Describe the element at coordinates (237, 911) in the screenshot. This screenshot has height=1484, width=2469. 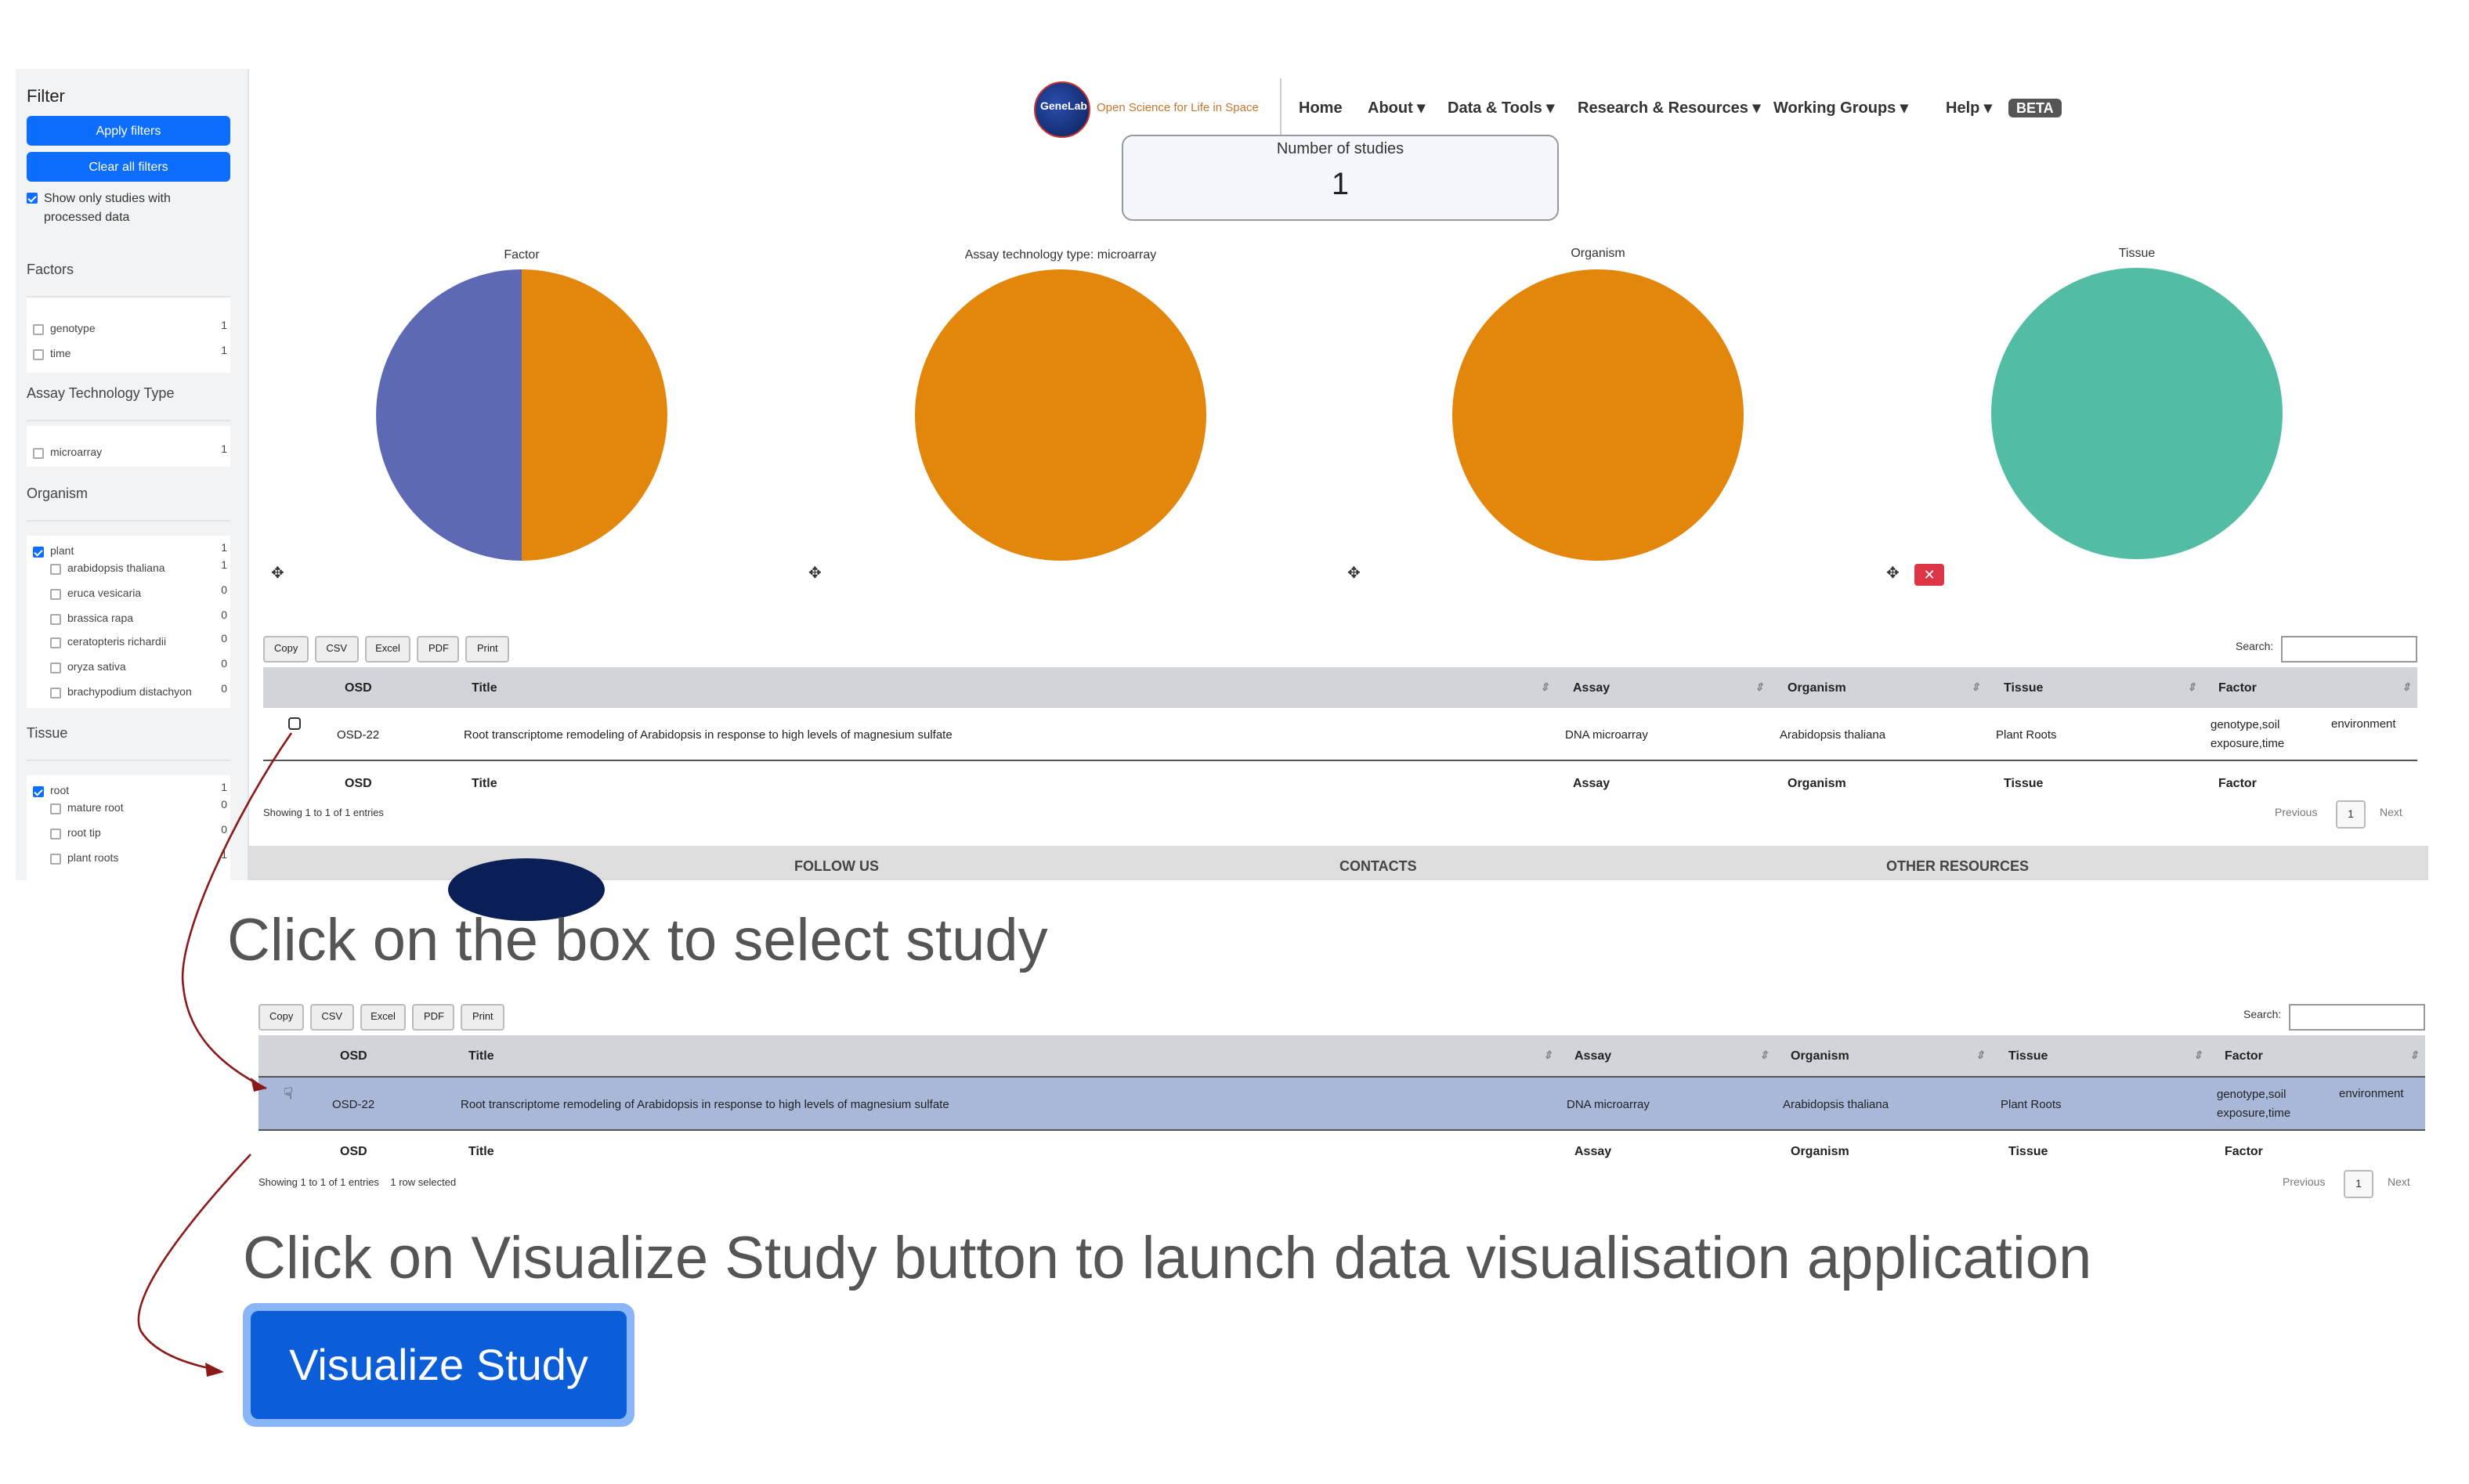
I see `arrow-to-selected-row` at that location.